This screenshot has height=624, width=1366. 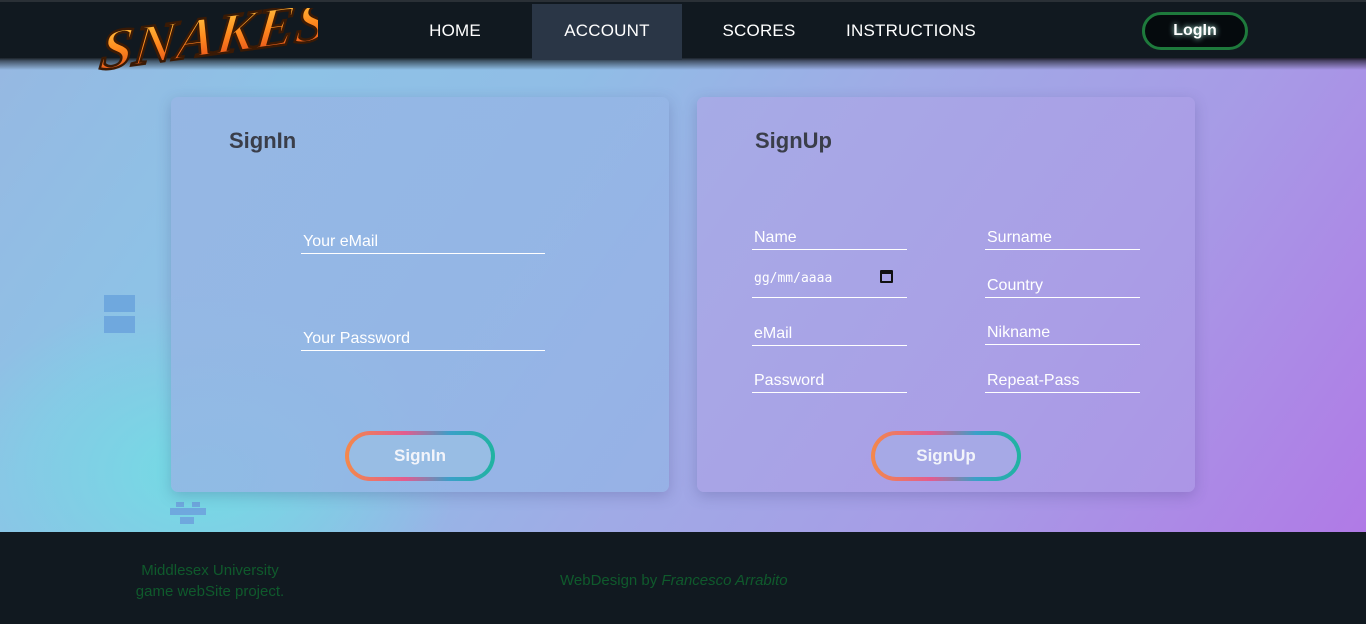 What do you see at coordinates (911, 32) in the screenshot?
I see `nav-instructions: INSTRUCTIONS` at bounding box center [911, 32].